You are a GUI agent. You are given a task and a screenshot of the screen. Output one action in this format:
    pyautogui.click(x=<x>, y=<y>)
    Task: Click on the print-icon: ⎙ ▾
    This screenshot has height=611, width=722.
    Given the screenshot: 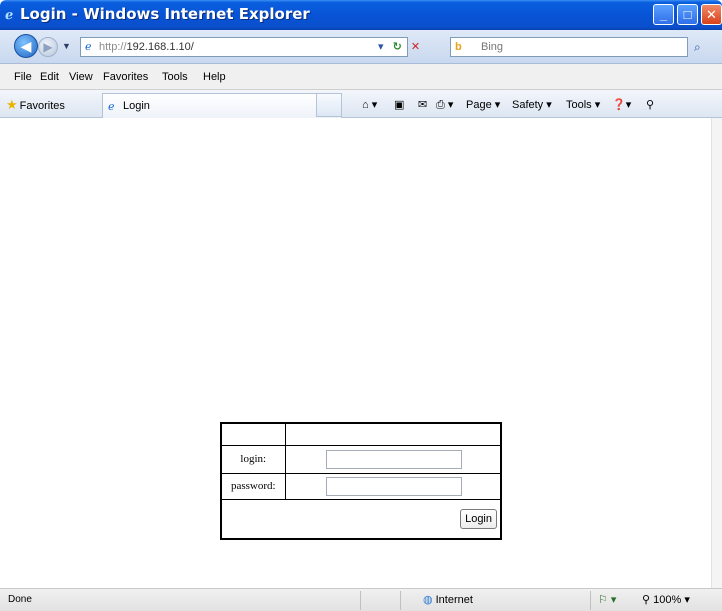 What is the action you would take?
    pyautogui.click(x=444, y=105)
    